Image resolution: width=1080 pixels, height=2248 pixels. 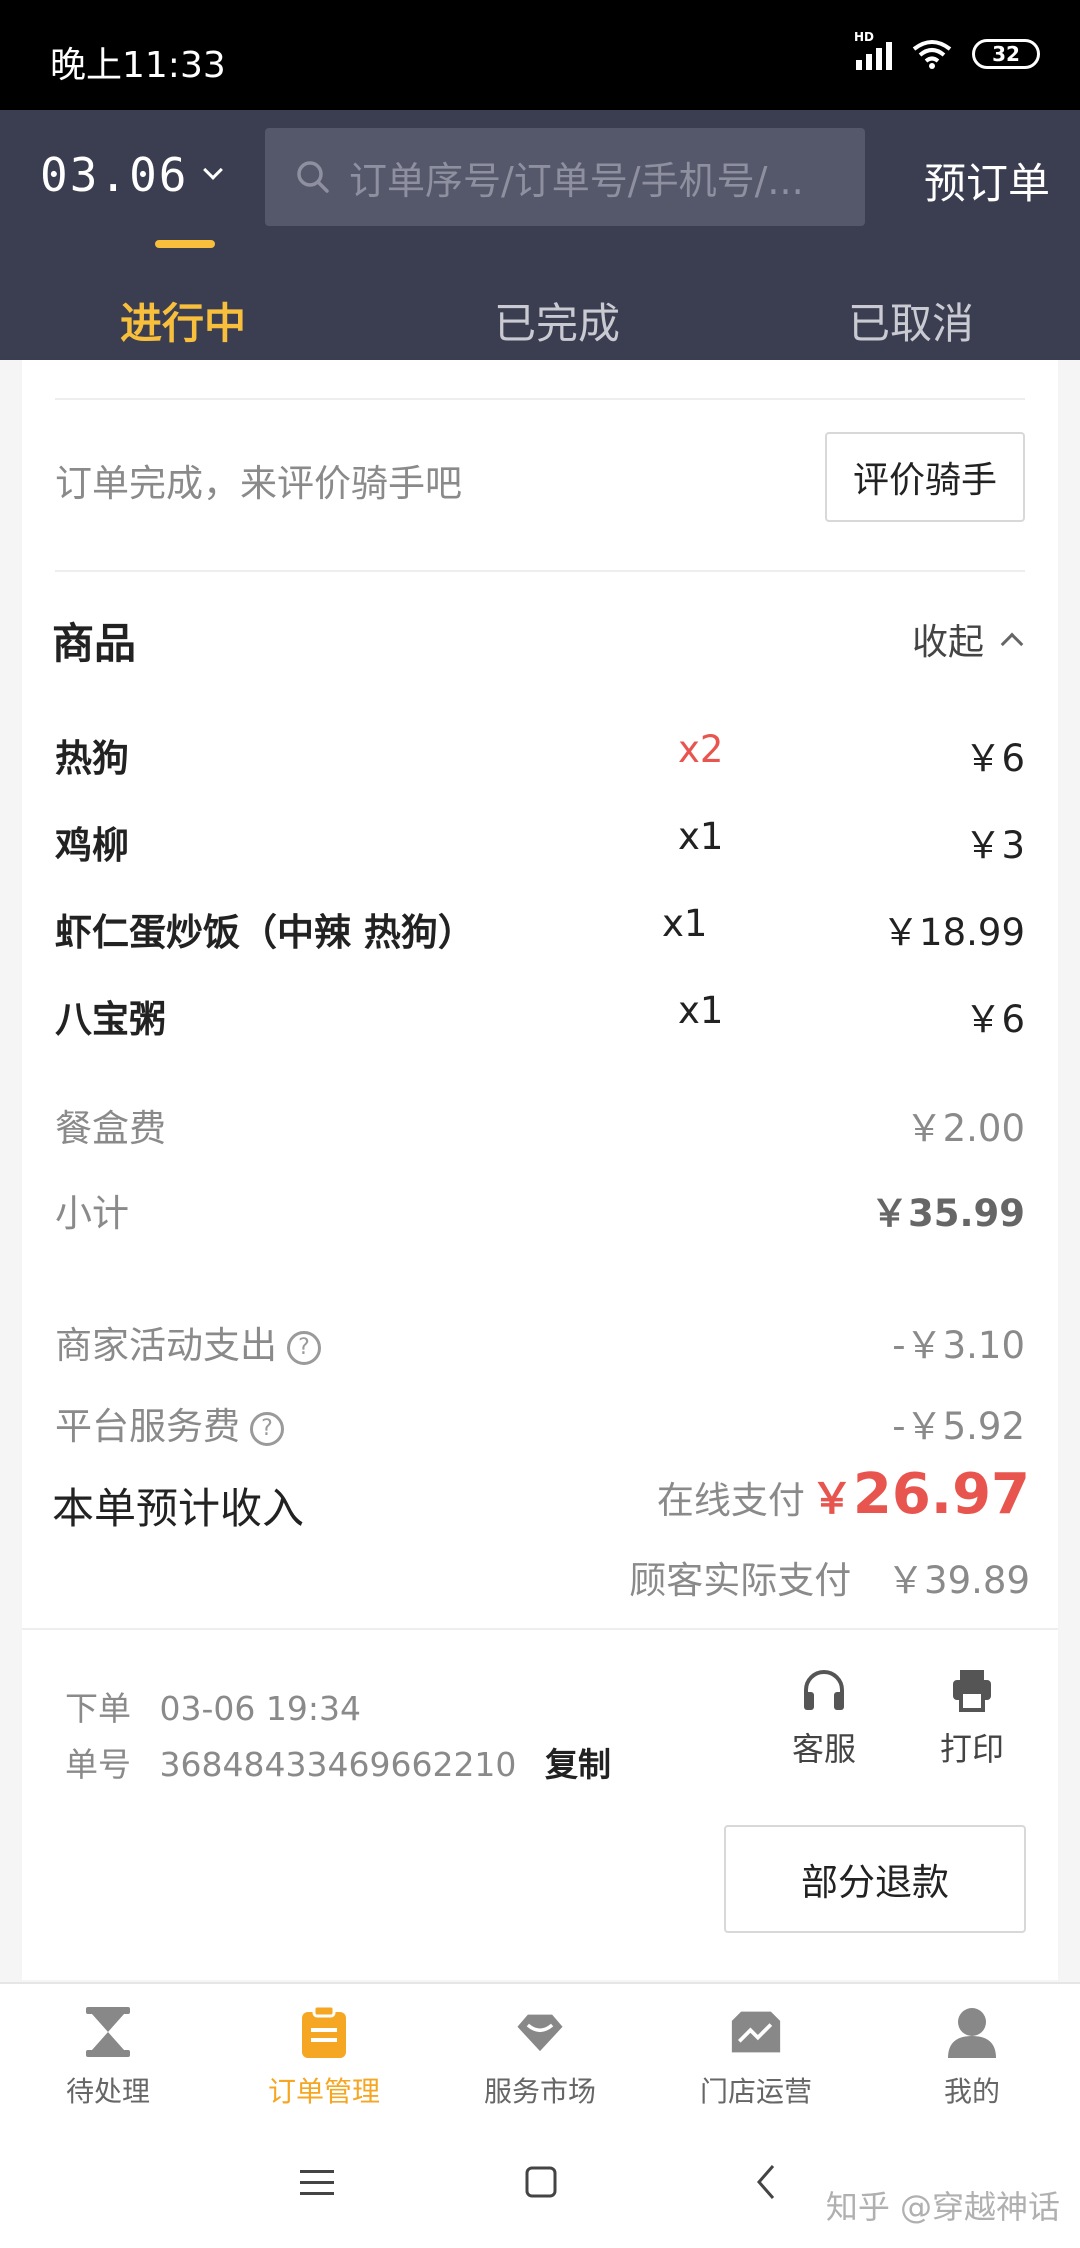 I want to click on subtotal-value: ￥35.99, so click(x=947, y=1213).